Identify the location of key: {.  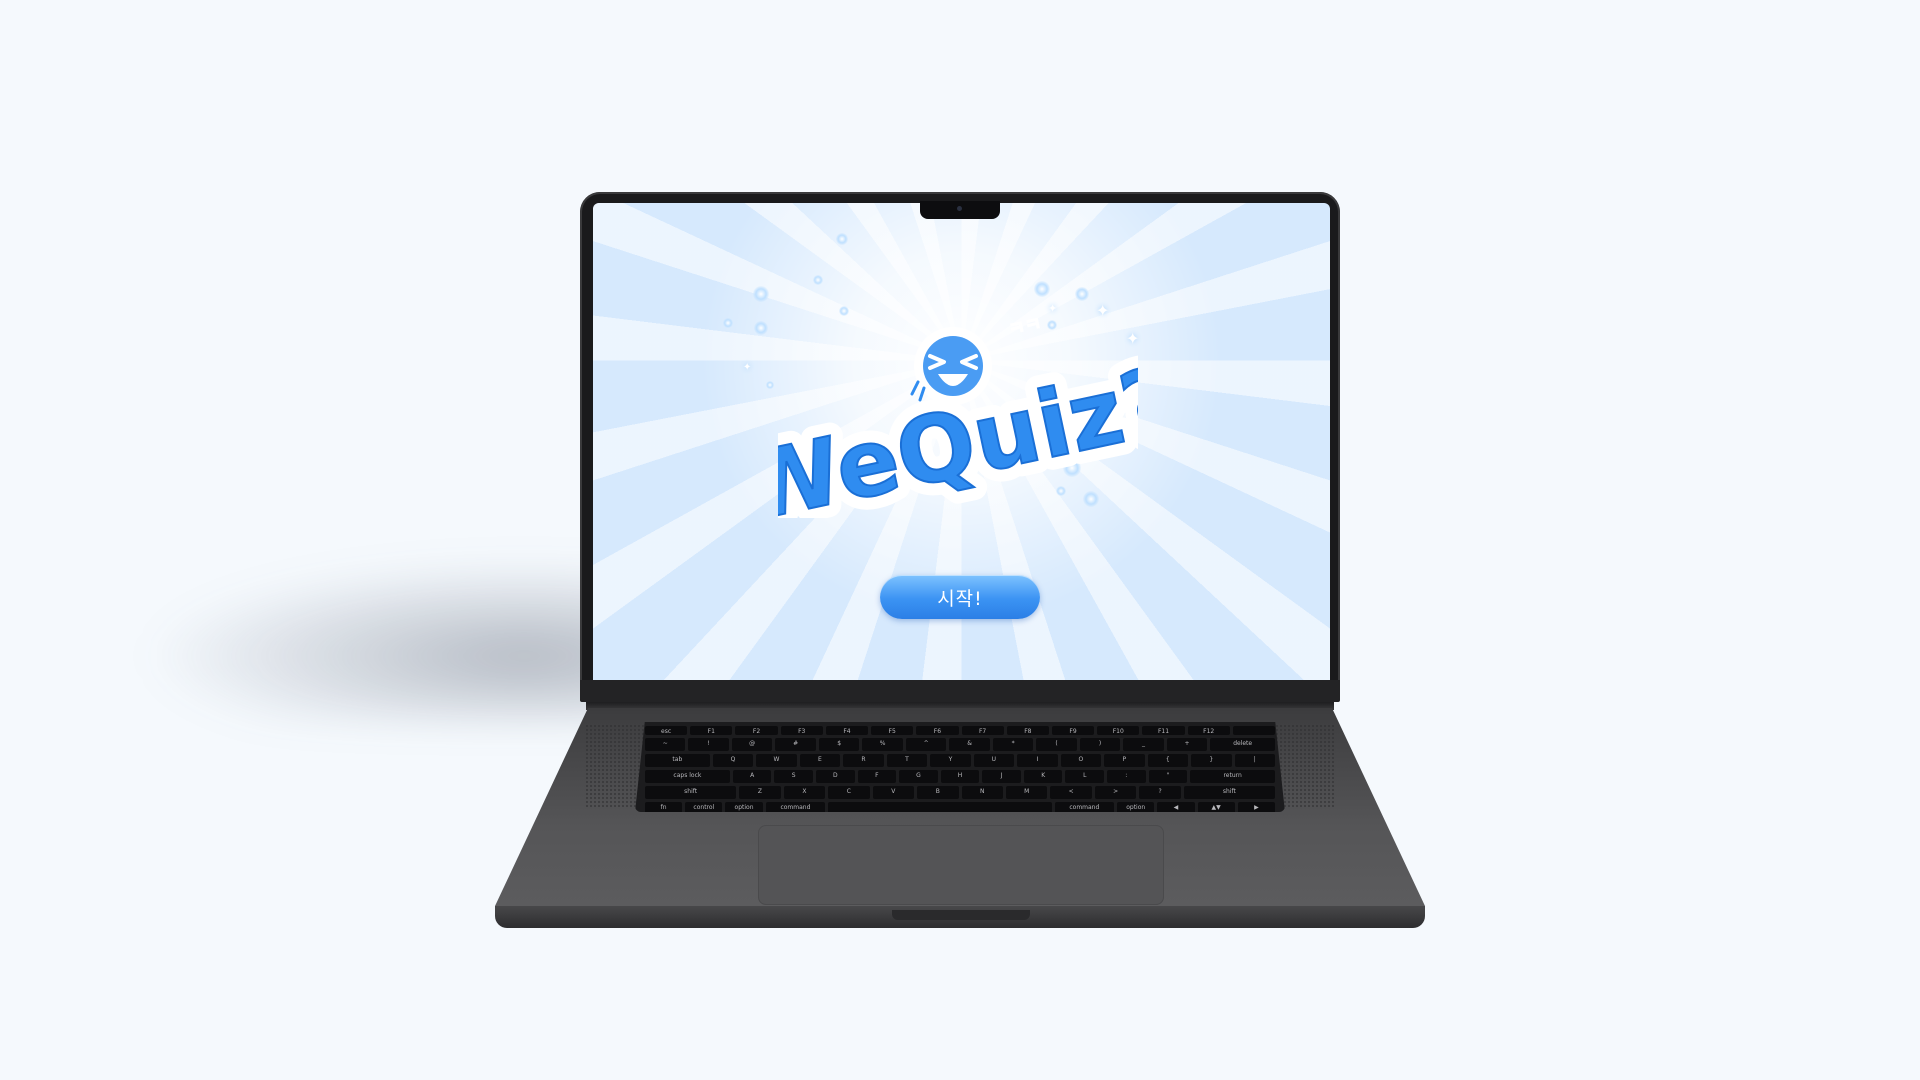
(1168, 760).